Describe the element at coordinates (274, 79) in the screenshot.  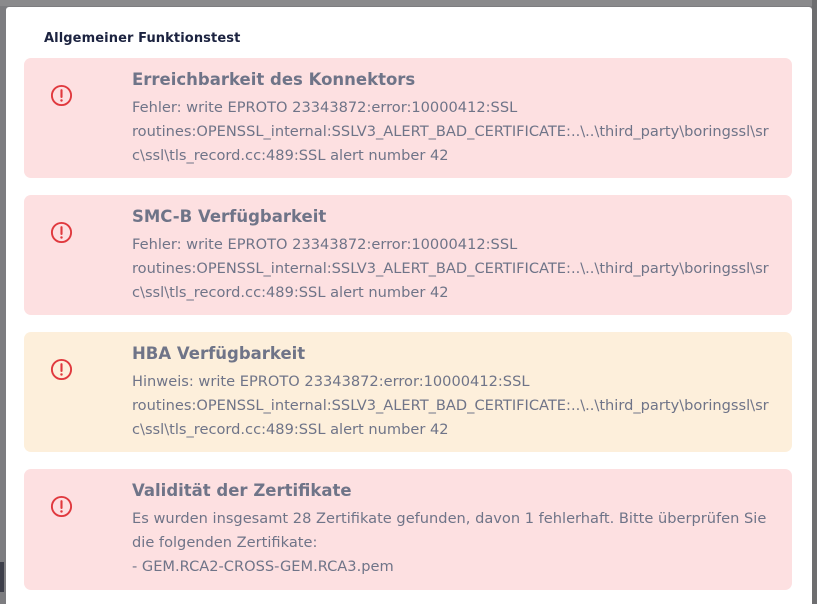
I see `card-title: Erreichbarkeit des Konnektors` at that location.